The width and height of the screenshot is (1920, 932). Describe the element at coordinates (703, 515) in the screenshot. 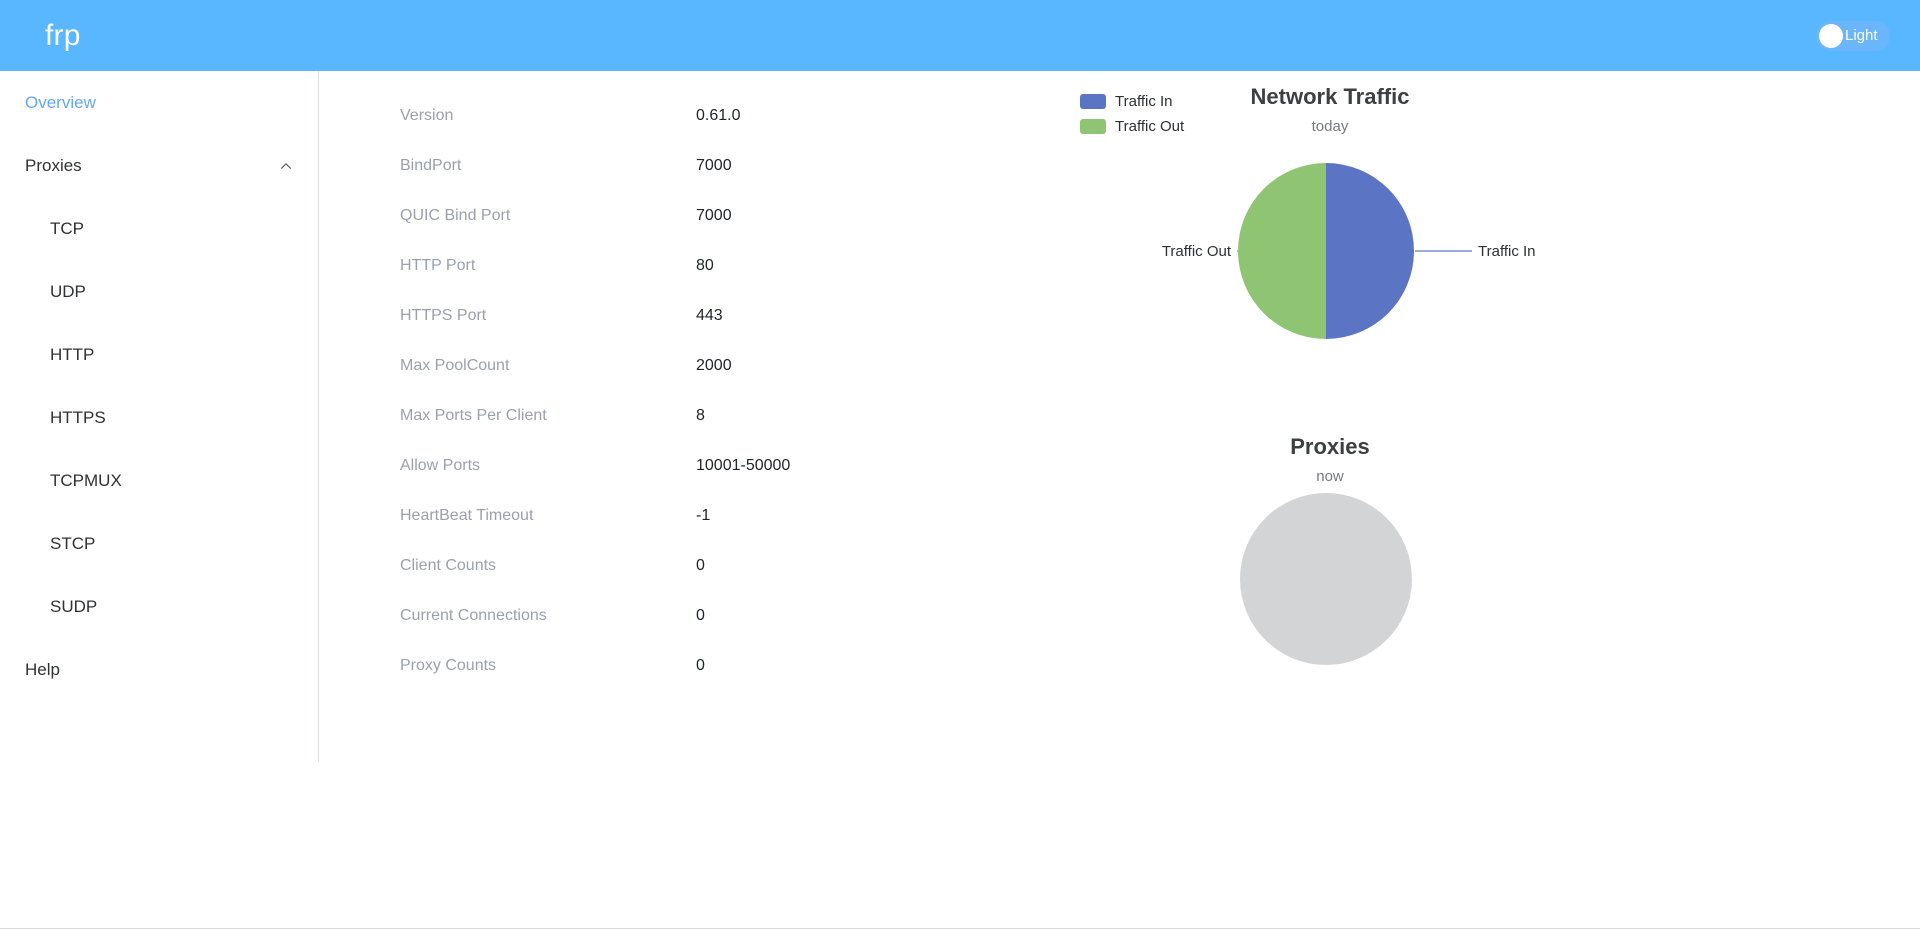

I see `info-value: -1` at that location.